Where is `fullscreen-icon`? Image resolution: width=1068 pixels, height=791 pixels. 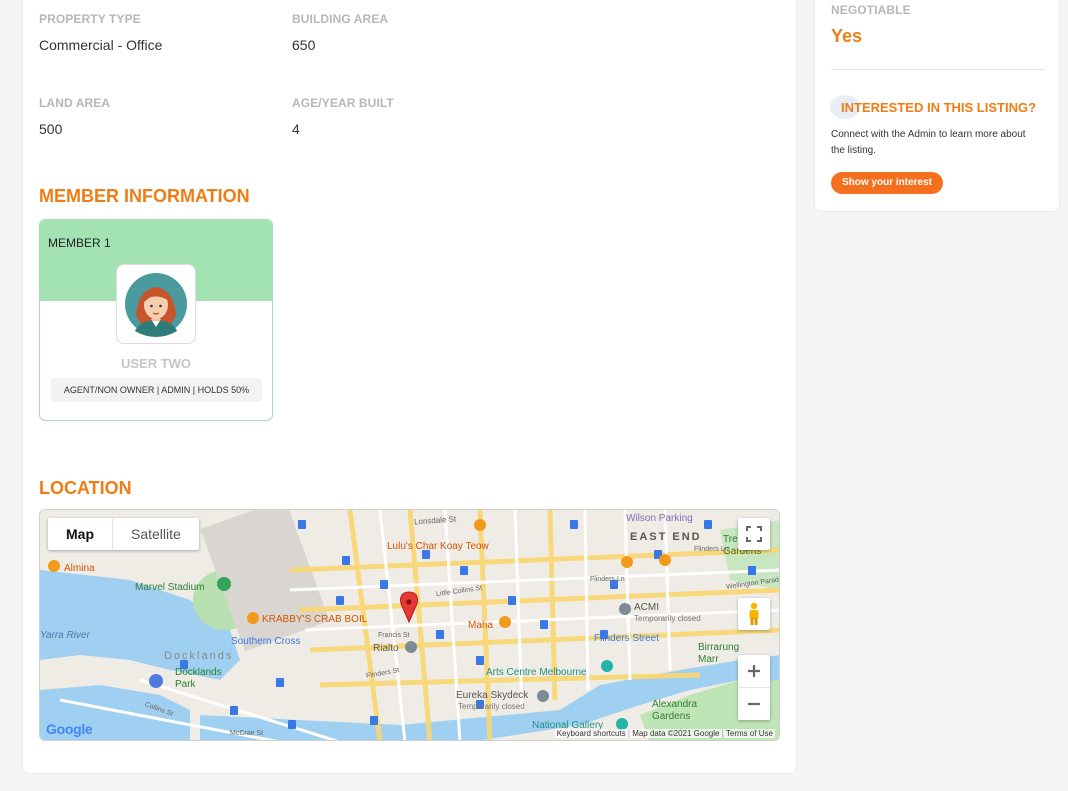
fullscreen-icon is located at coordinates (754, 534).